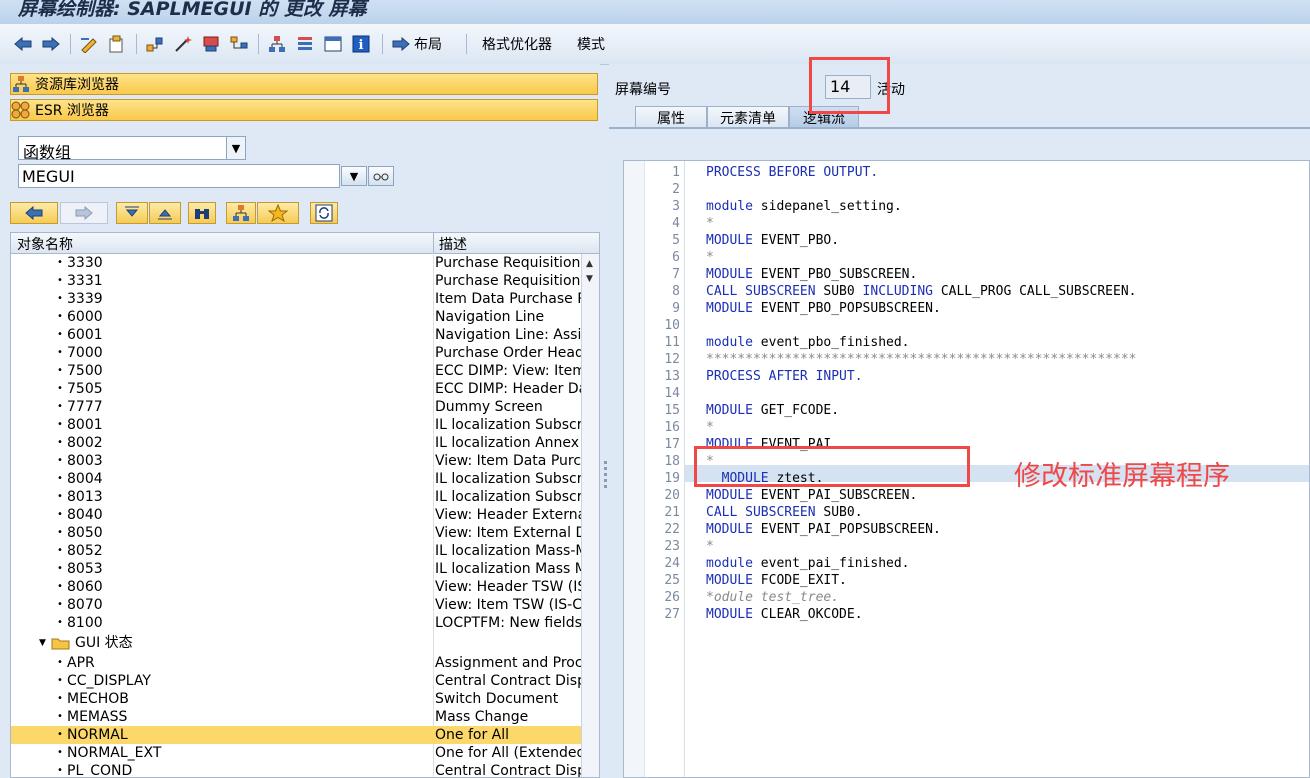  Describe the element at coordinates (772, 410) in the screenshot. I see `code-line: MODULE GET_FCODE.` at that location.